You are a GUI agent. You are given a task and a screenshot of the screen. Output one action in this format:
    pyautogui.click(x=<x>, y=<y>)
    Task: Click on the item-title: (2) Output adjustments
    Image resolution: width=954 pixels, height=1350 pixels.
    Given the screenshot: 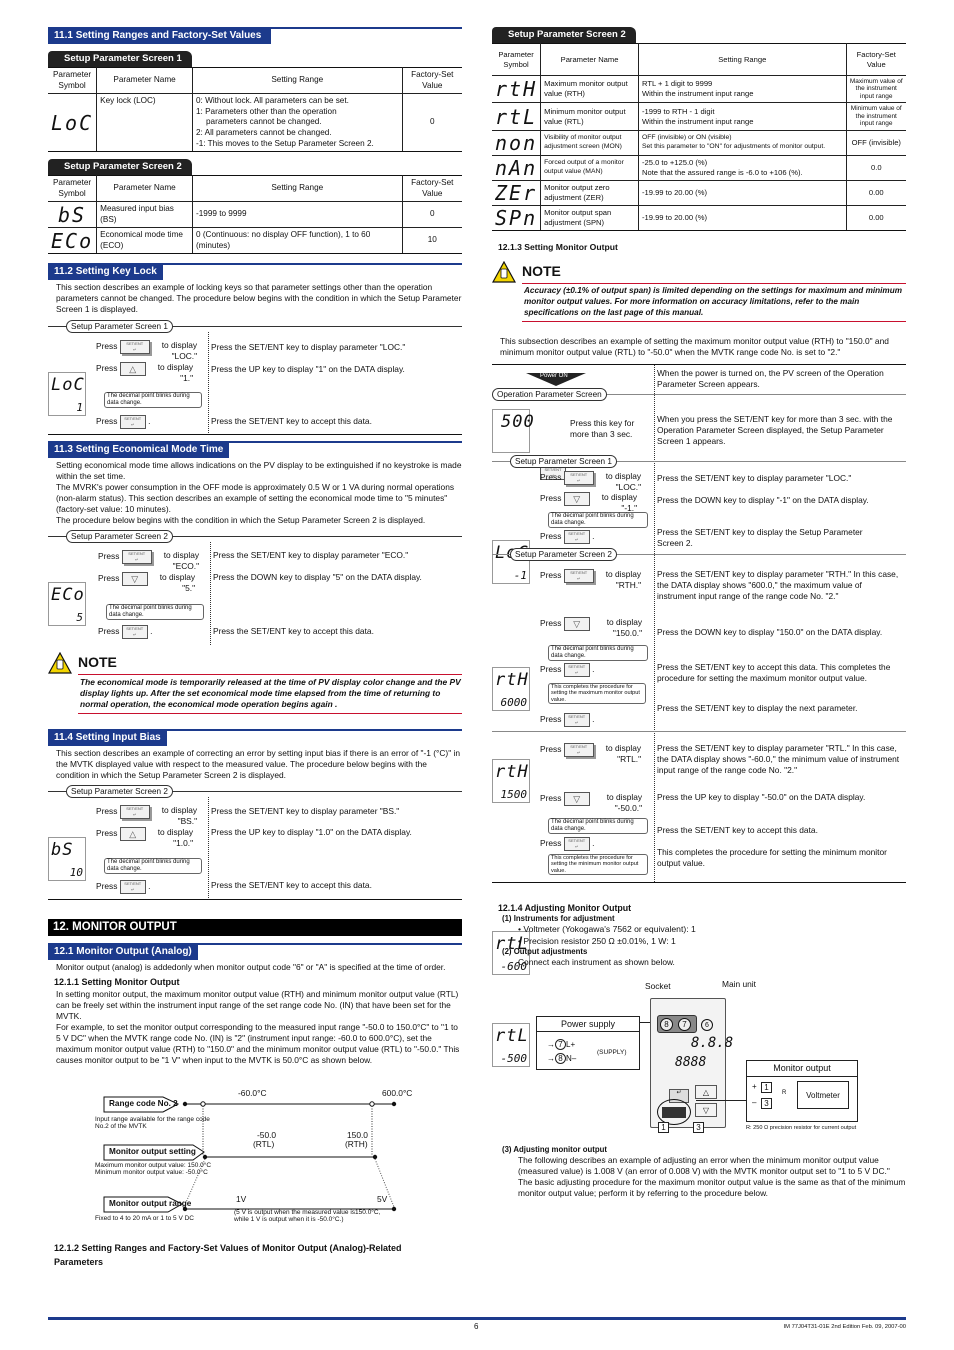 What is the action you would take?
    pyautogui.click(x=545, y=952)
    